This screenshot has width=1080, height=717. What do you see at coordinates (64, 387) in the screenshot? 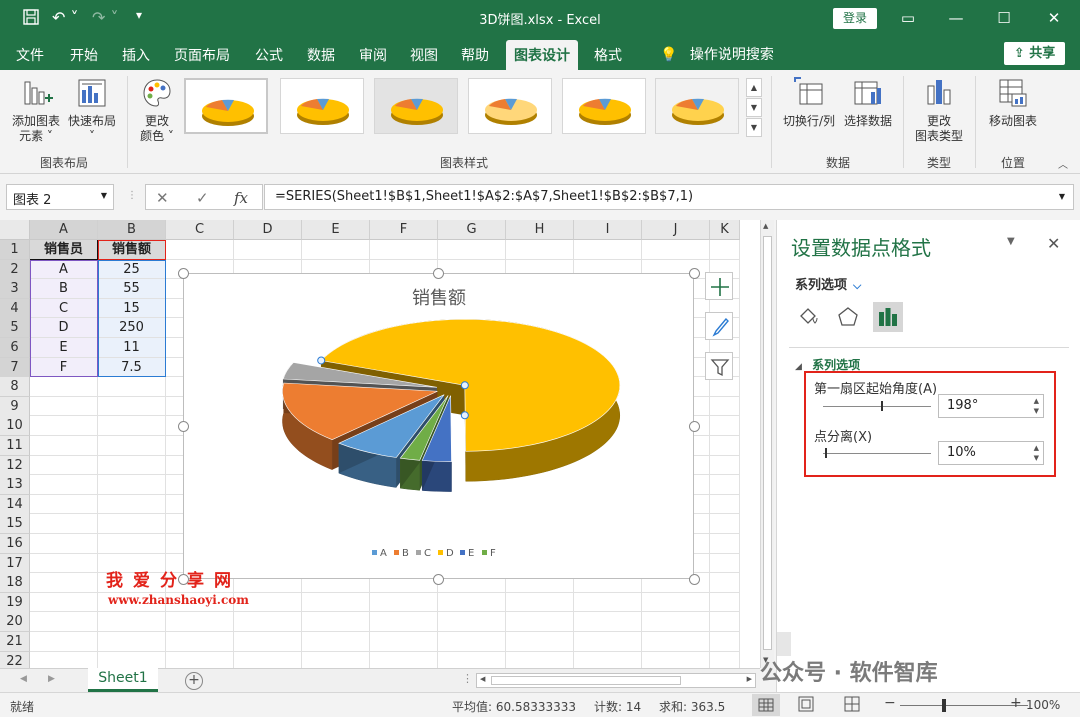
I see `cell-a8` at bounding box center [64, 387].